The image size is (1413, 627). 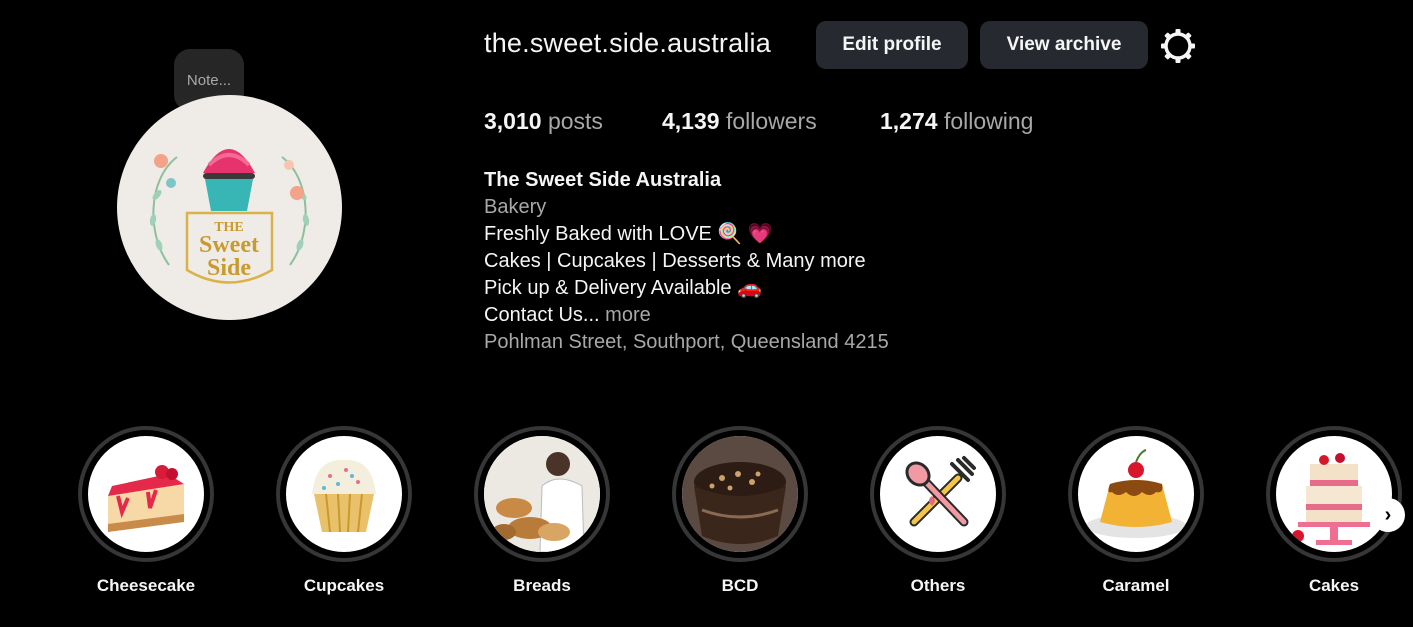 I want to click on following-count: 1,274, so click(x=909, y=121).